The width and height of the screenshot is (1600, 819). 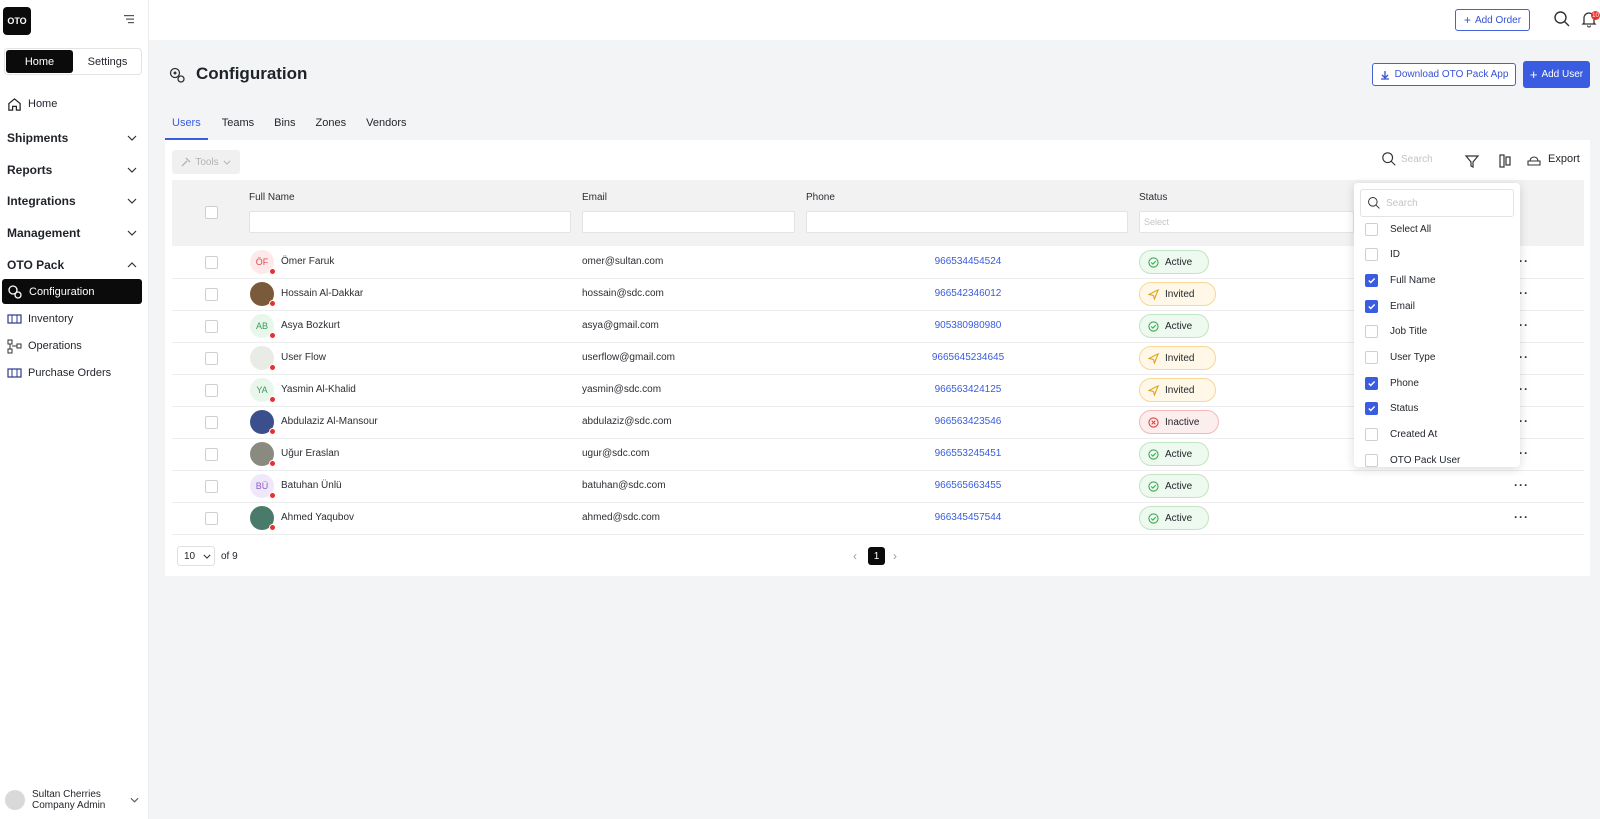 What do you see at coordinates (1407, 159) in the screenshot?
I see `table-search: Search` at bounding box center [1407, 159].